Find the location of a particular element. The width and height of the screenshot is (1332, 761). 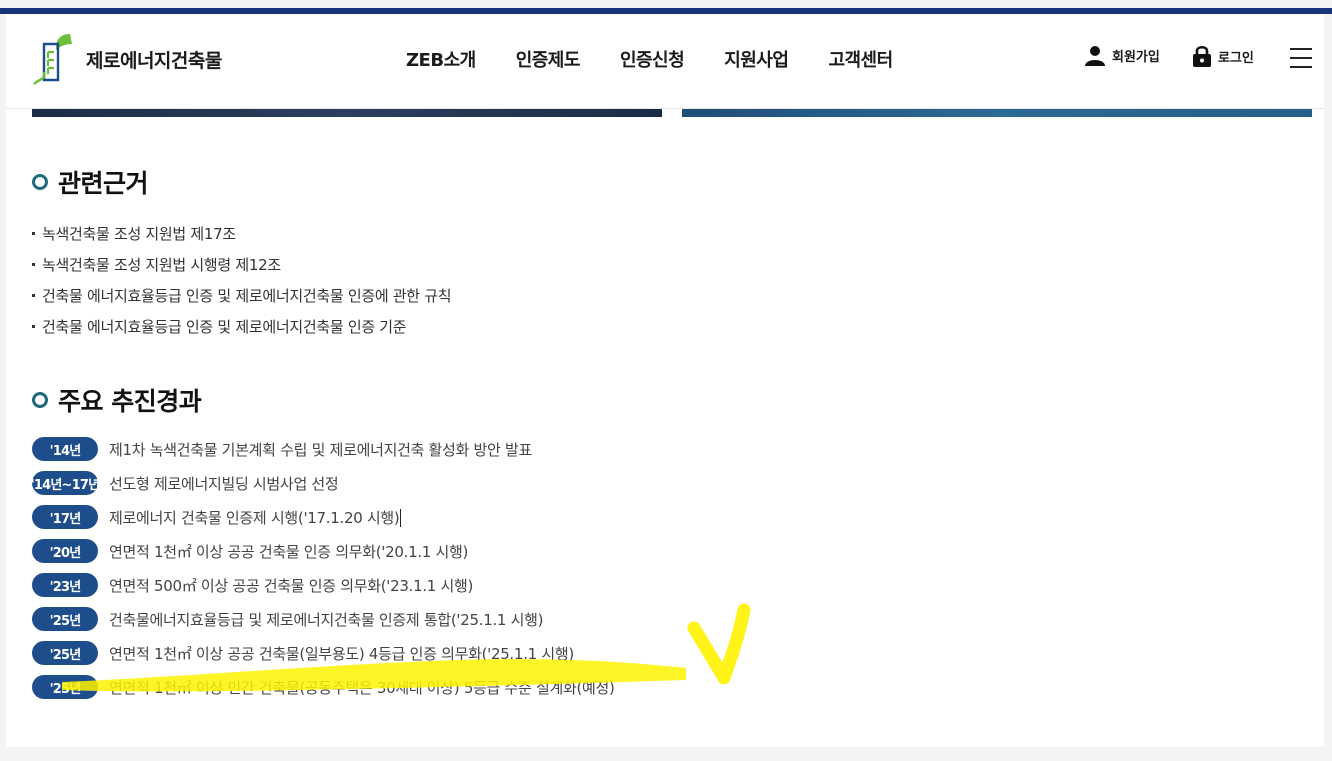

nav-item-customer-center: 고객센터 is located at coordinates (860, 59).